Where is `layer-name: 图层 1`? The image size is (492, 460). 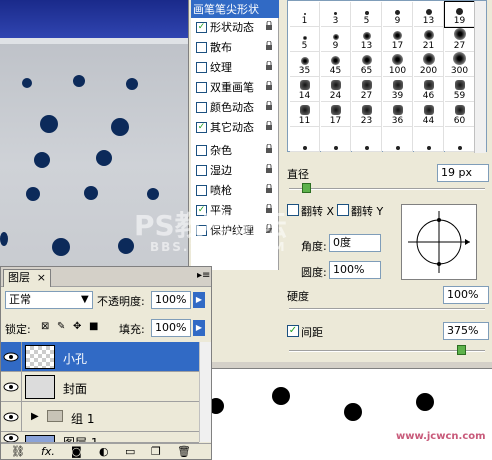 layer-name: 图层 1 is located at coordinates (80, 438).